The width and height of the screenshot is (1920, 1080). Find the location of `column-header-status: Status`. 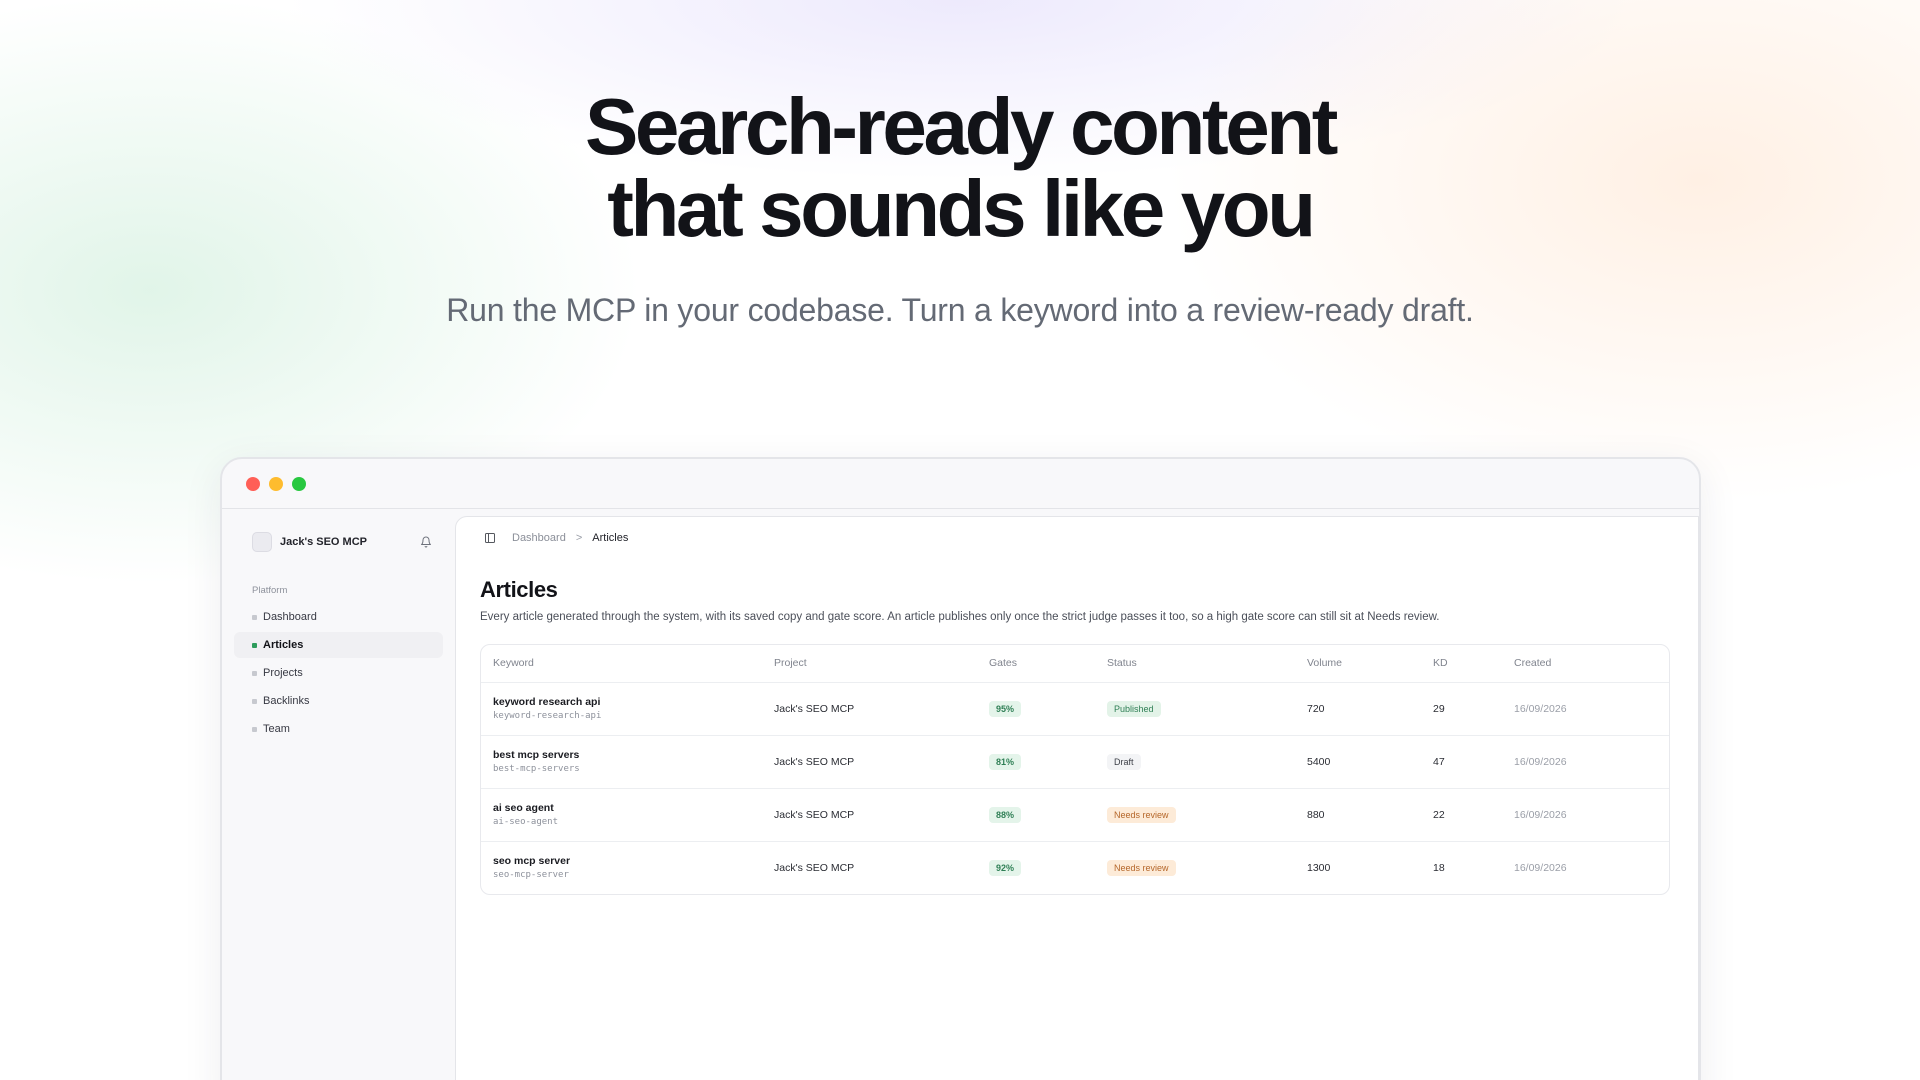

column-header-status: Status is located at coordinates (1195, 664).